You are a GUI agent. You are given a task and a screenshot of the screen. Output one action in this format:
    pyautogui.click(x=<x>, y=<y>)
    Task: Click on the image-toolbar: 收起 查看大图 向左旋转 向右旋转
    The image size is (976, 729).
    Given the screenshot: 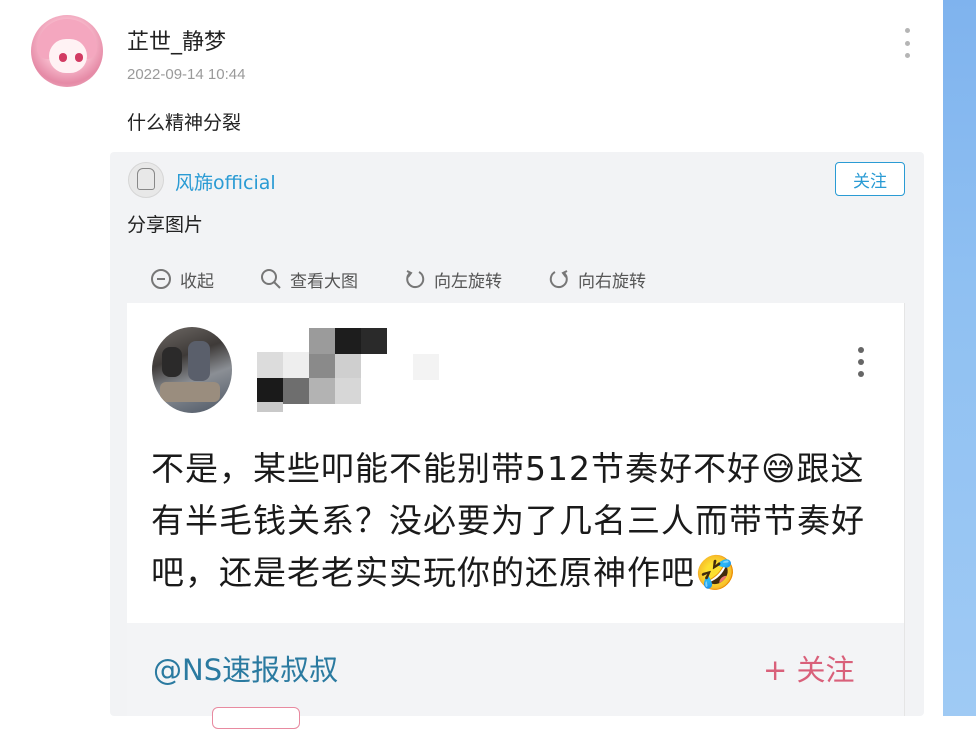 What is the action you would take?
    pyautogui.click(x=421, y=279)
    